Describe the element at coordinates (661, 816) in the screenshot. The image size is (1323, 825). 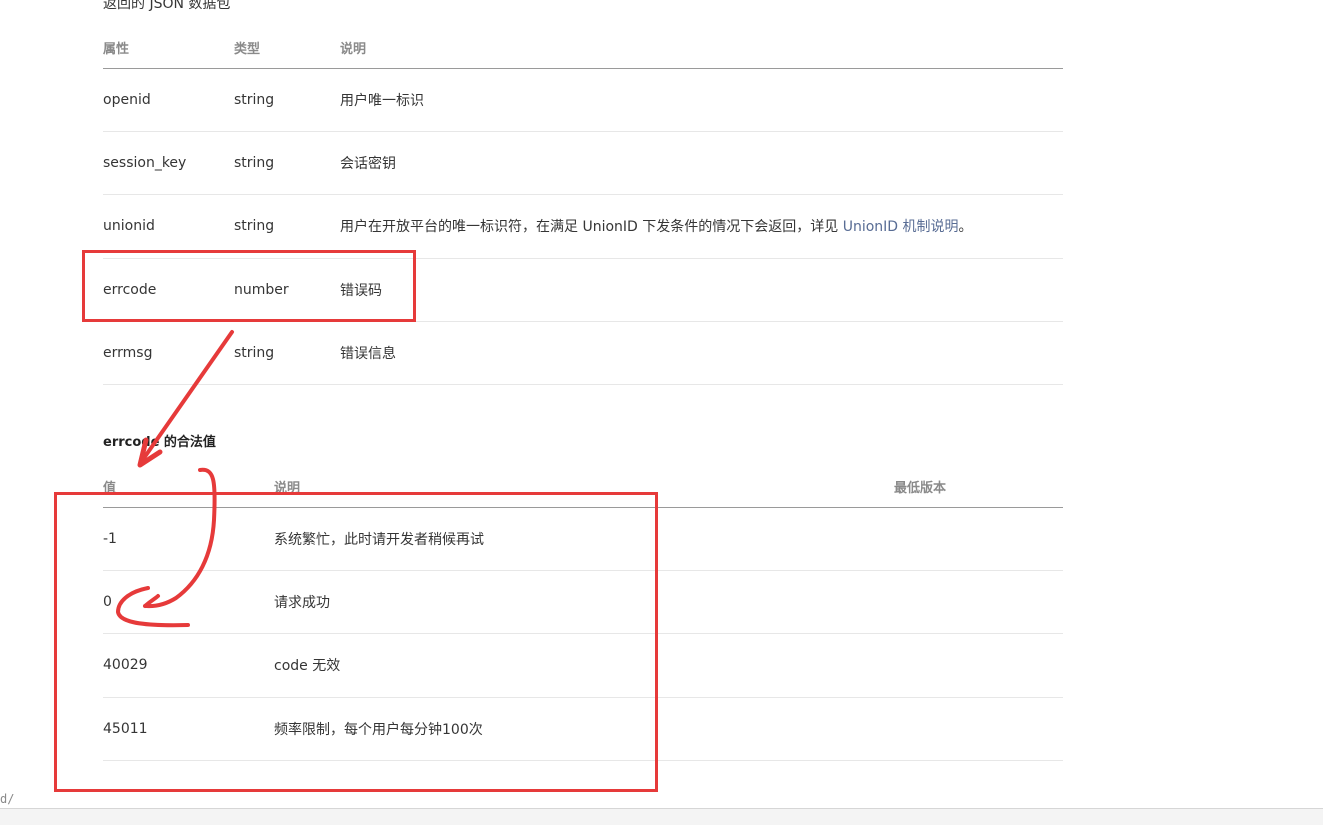
I see `status-bar` at that location.